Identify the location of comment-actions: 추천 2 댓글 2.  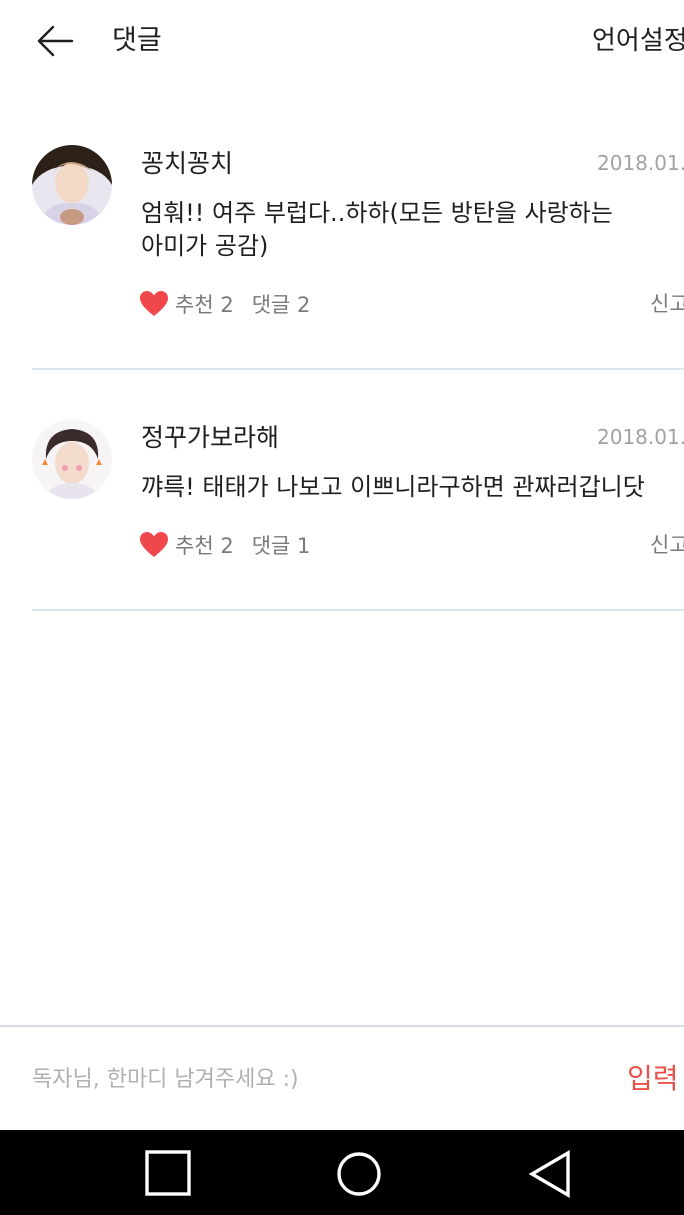
(224, 304).